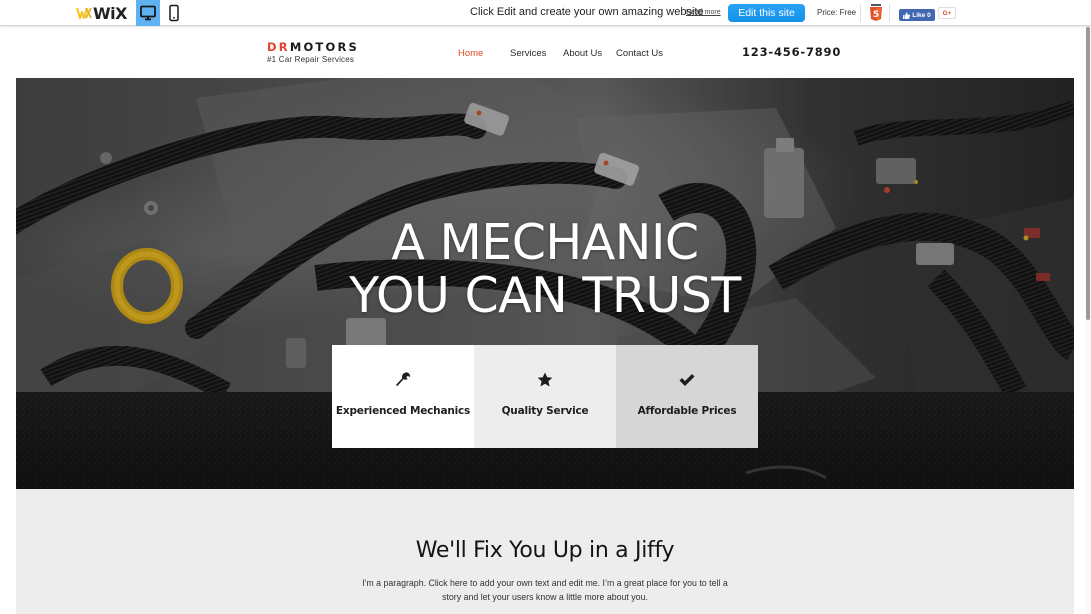 This screenshot has height=614, width=1091. I want to click on site-logo: DRMOTORS #1 Car Repair Services, so click(313, 52).